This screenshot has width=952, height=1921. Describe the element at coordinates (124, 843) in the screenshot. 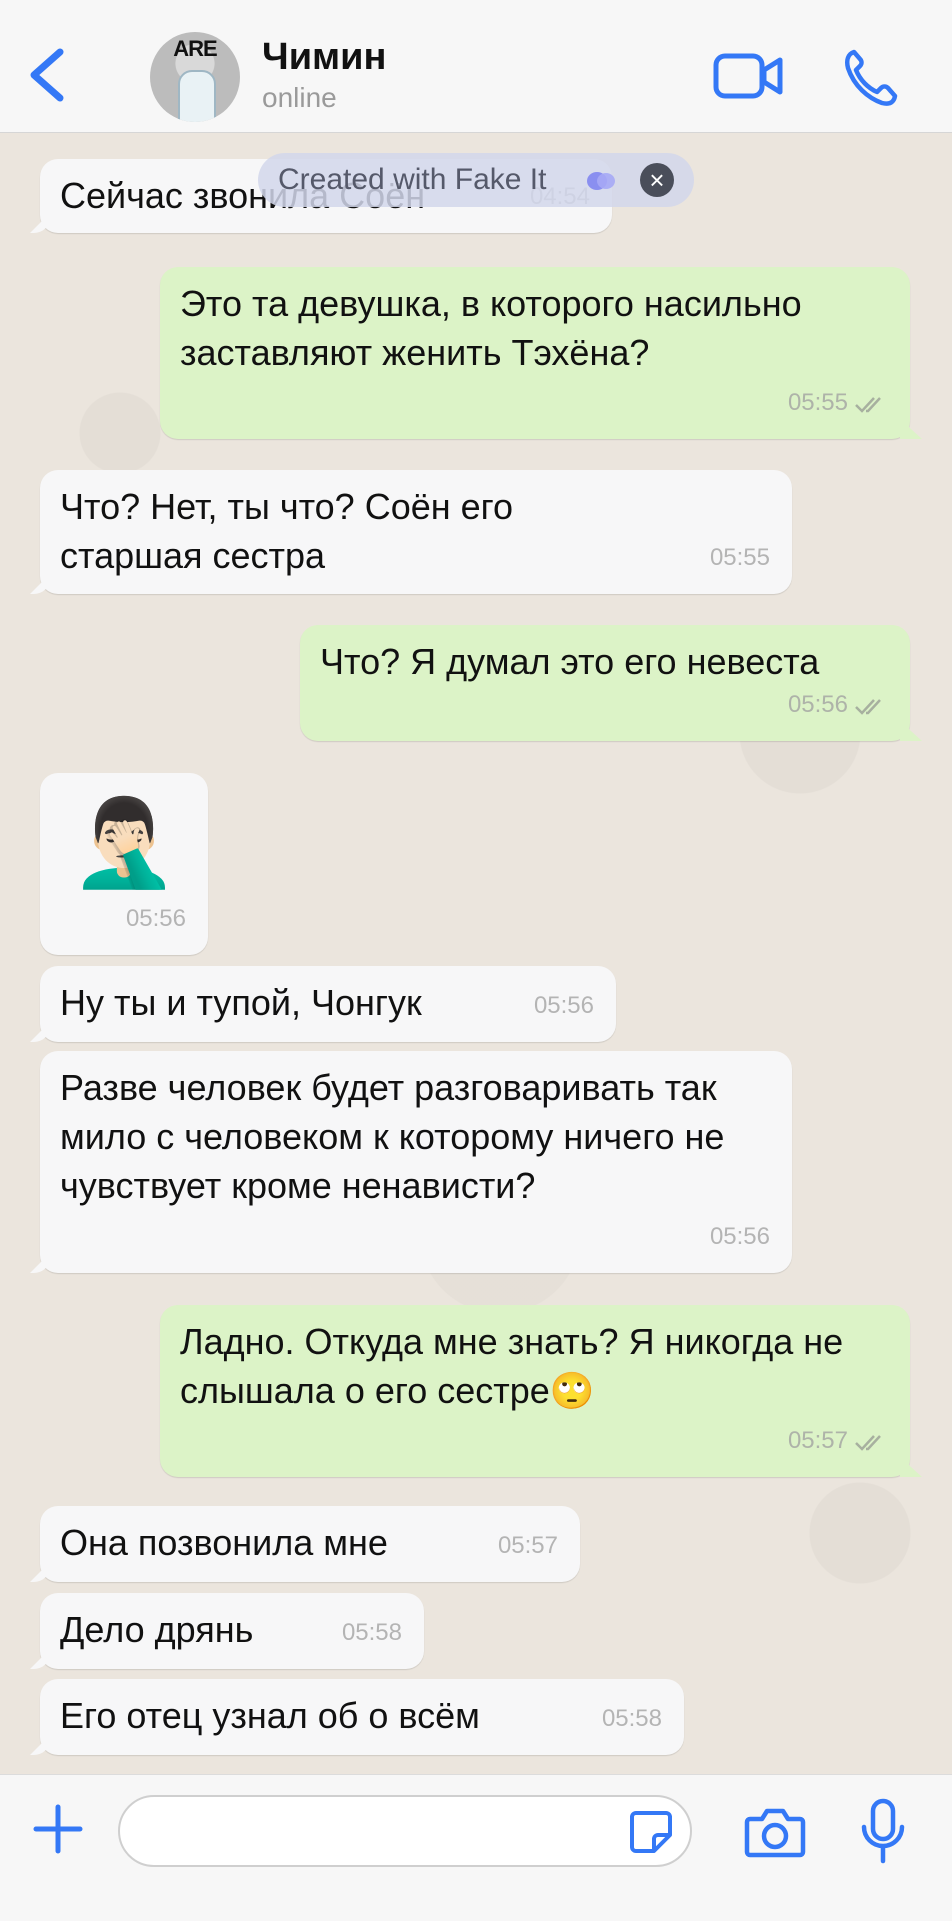

I see `facepalm-emoji: 🤦🏻‍♂️` at that location.